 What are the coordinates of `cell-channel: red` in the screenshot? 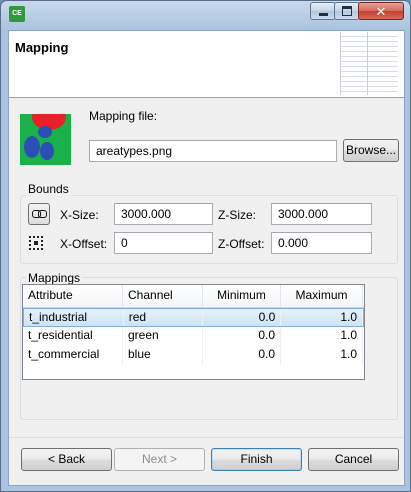 It's located at (164, 317).